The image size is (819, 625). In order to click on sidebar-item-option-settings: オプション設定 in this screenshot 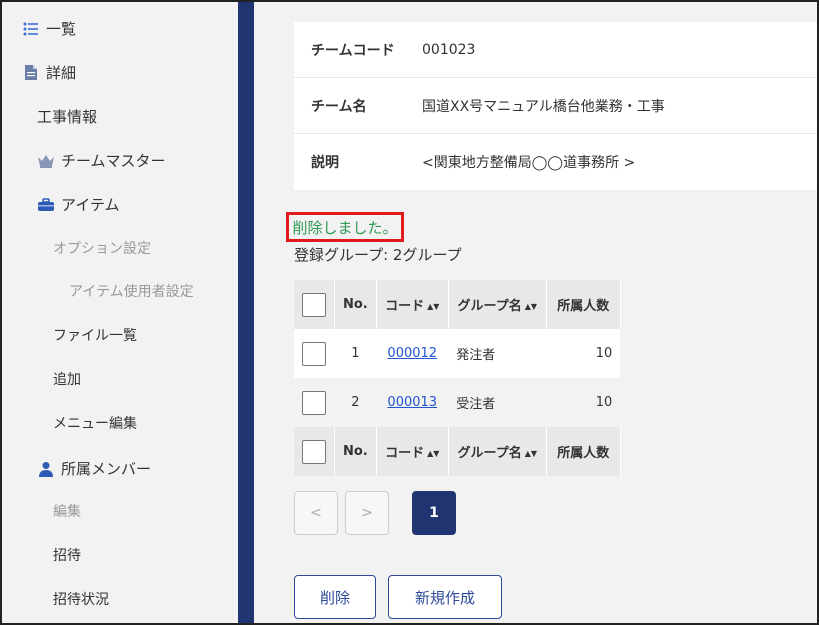, I will do `click(102, 248)`.